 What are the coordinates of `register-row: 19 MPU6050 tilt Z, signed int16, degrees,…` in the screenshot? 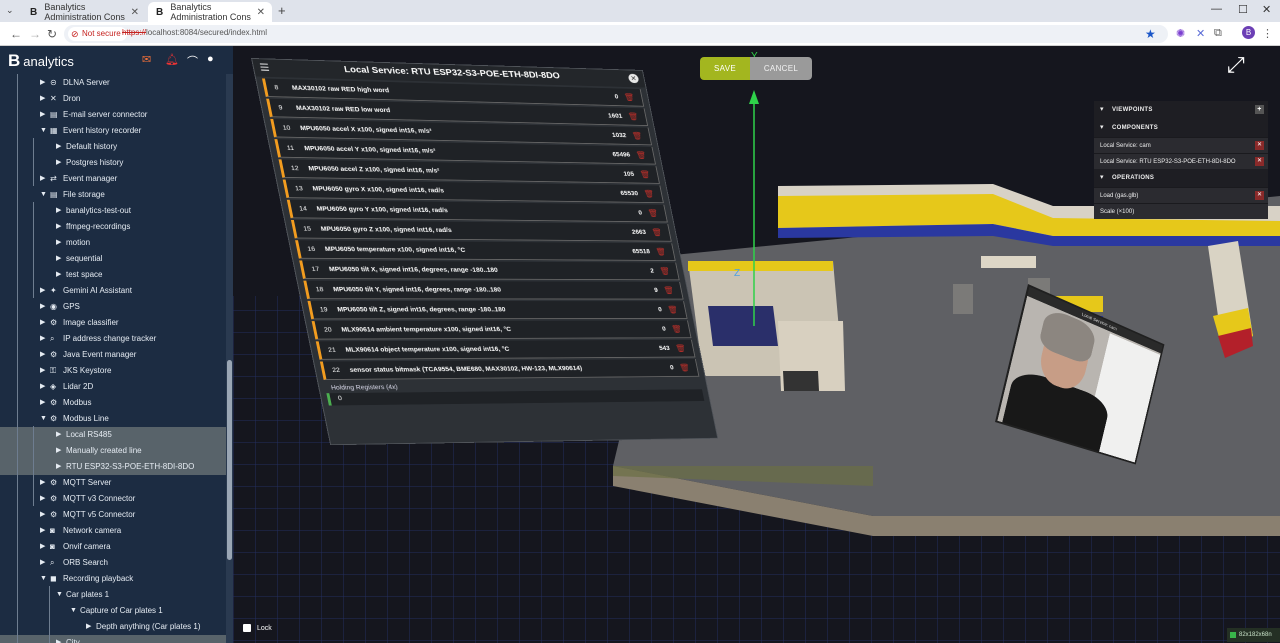 It's located at (497, 310).